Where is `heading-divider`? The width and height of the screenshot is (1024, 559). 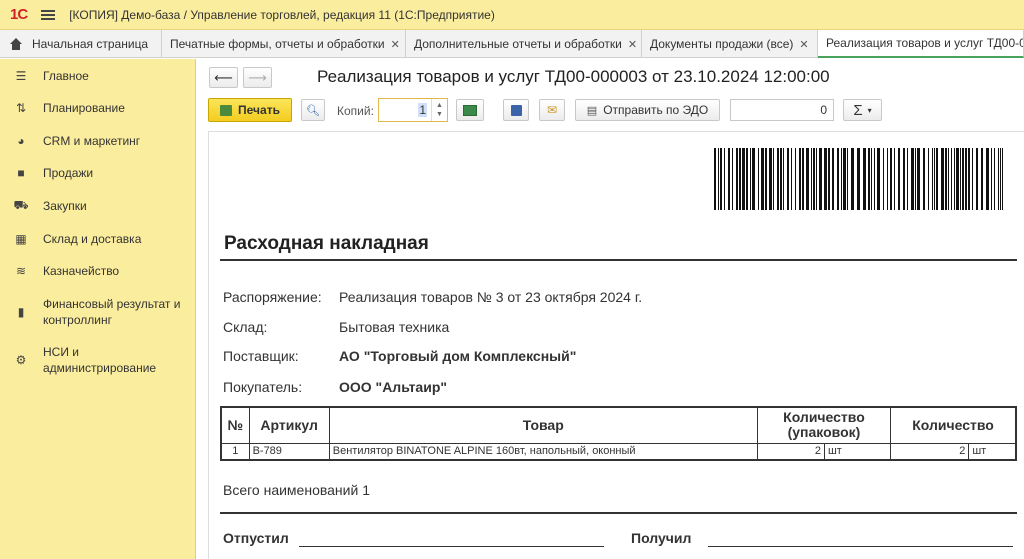
heading-divider is located at coordinates (618, 260).